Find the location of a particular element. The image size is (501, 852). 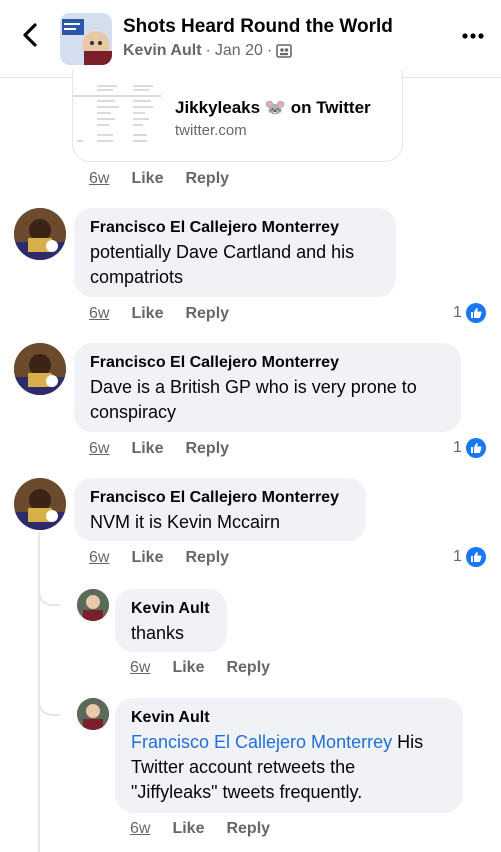

post-author: Kevin Ault is located at coordinates (162, 51).